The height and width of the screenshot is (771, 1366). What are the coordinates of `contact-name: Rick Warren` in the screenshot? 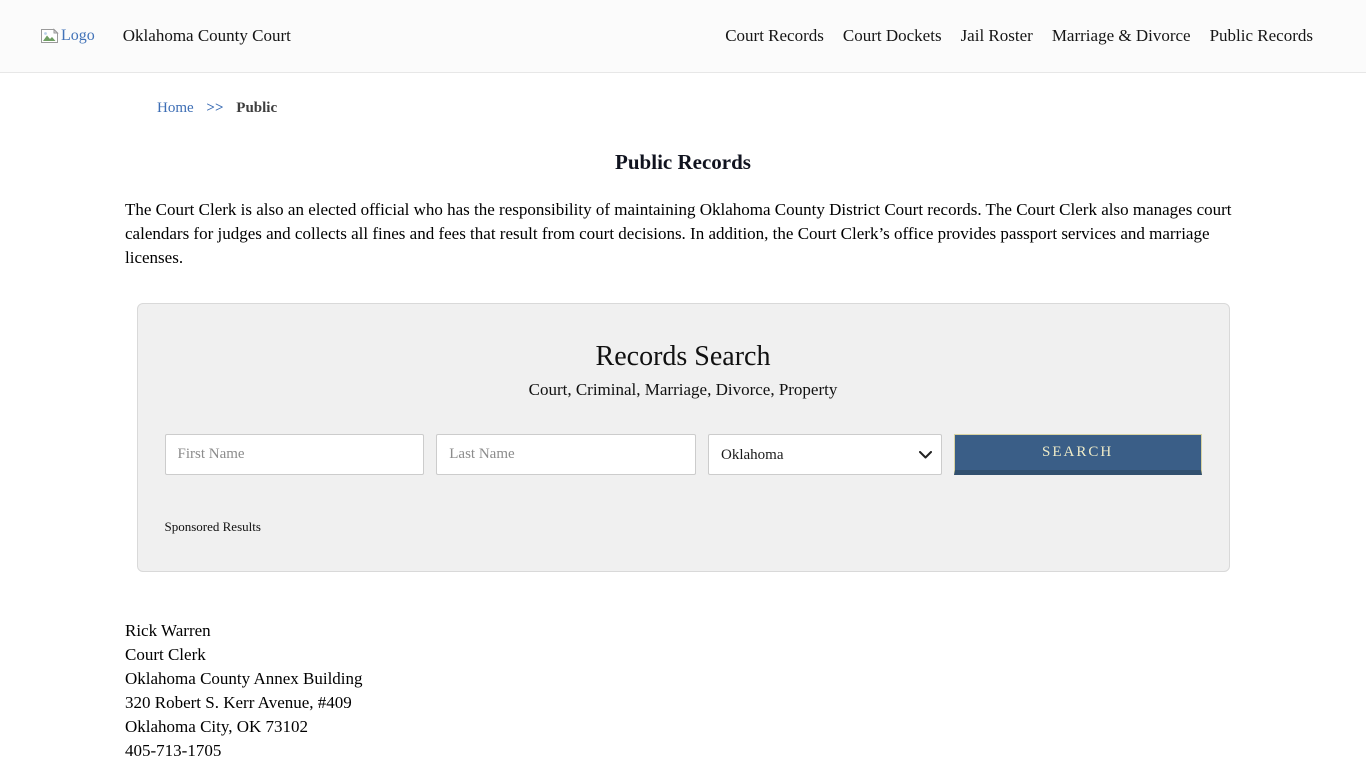 It's located at (168, 631).